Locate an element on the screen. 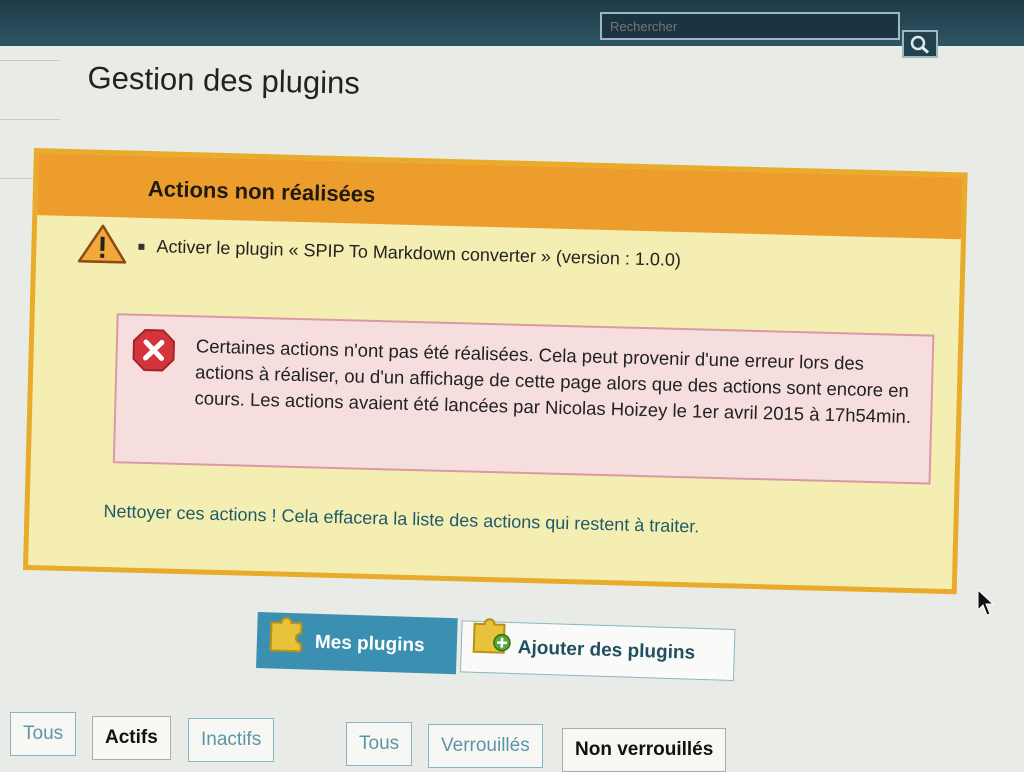 This screenshot has width=1024, height=772. search-icon is located at coordinates (920, 44).